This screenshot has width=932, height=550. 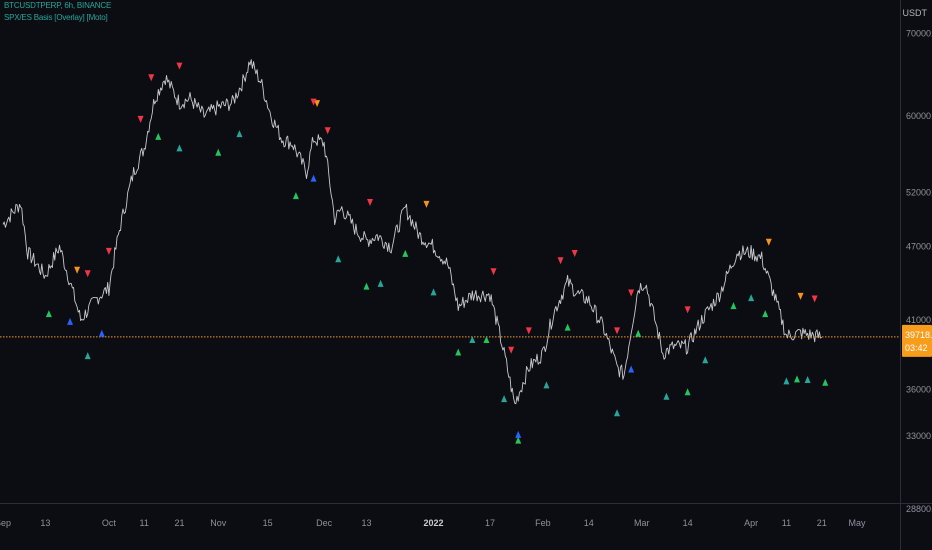 I want to click on time-tick-label: Oct, so click(x=109, y=523).